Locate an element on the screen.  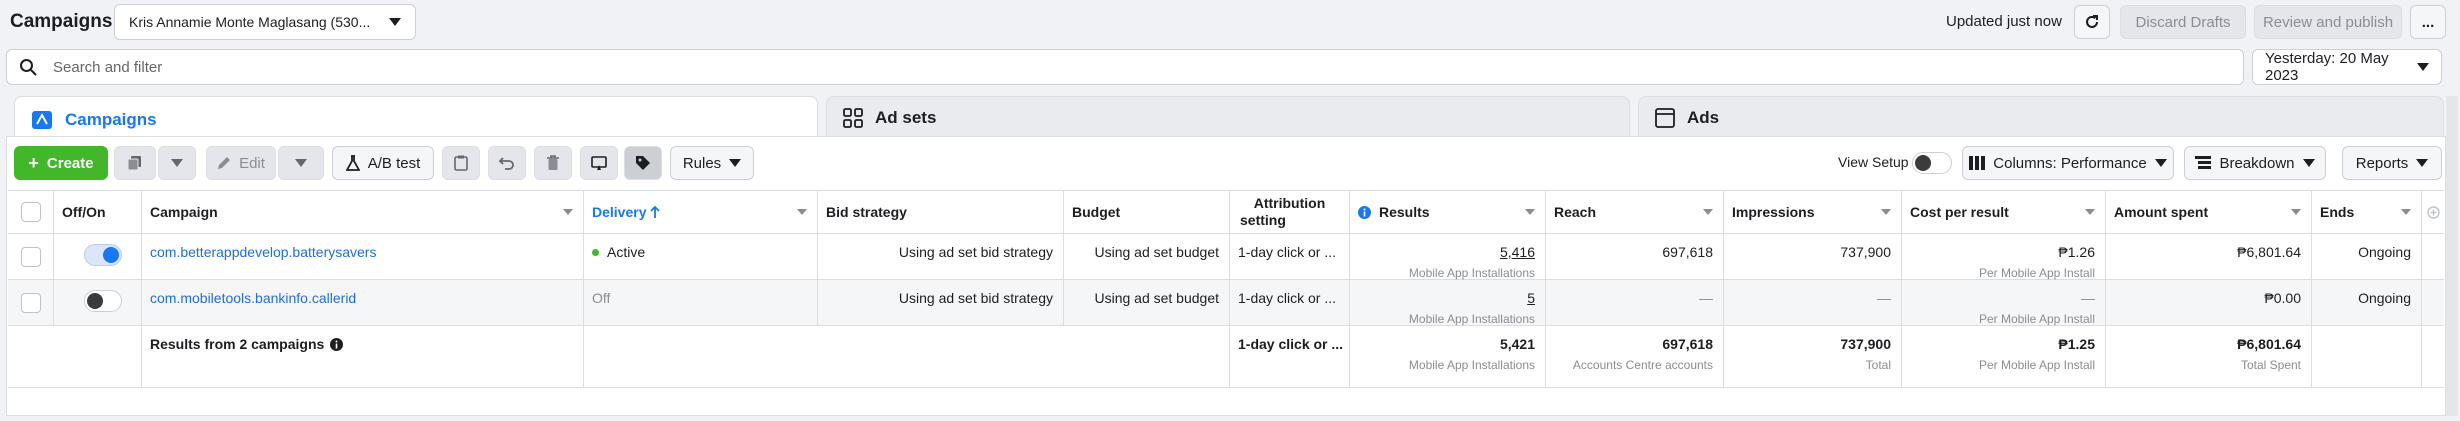
totals-label: Results from 2 campaigns is located at coordinates (247, 344).